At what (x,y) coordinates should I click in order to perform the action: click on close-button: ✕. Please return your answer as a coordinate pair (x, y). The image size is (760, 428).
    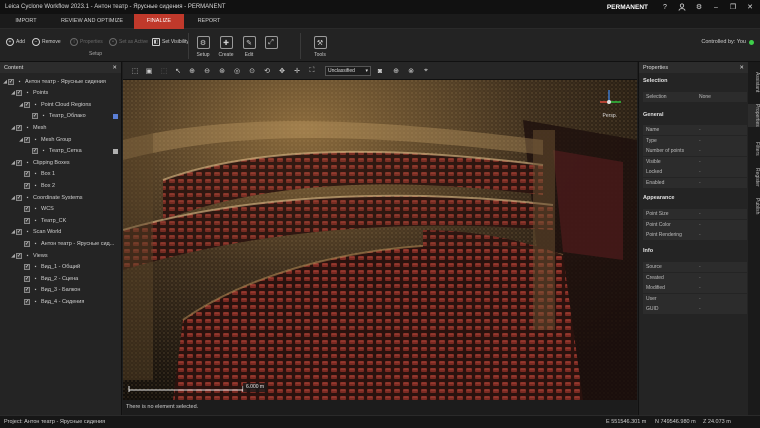
    Looking at the image, I should click on (750, 7).